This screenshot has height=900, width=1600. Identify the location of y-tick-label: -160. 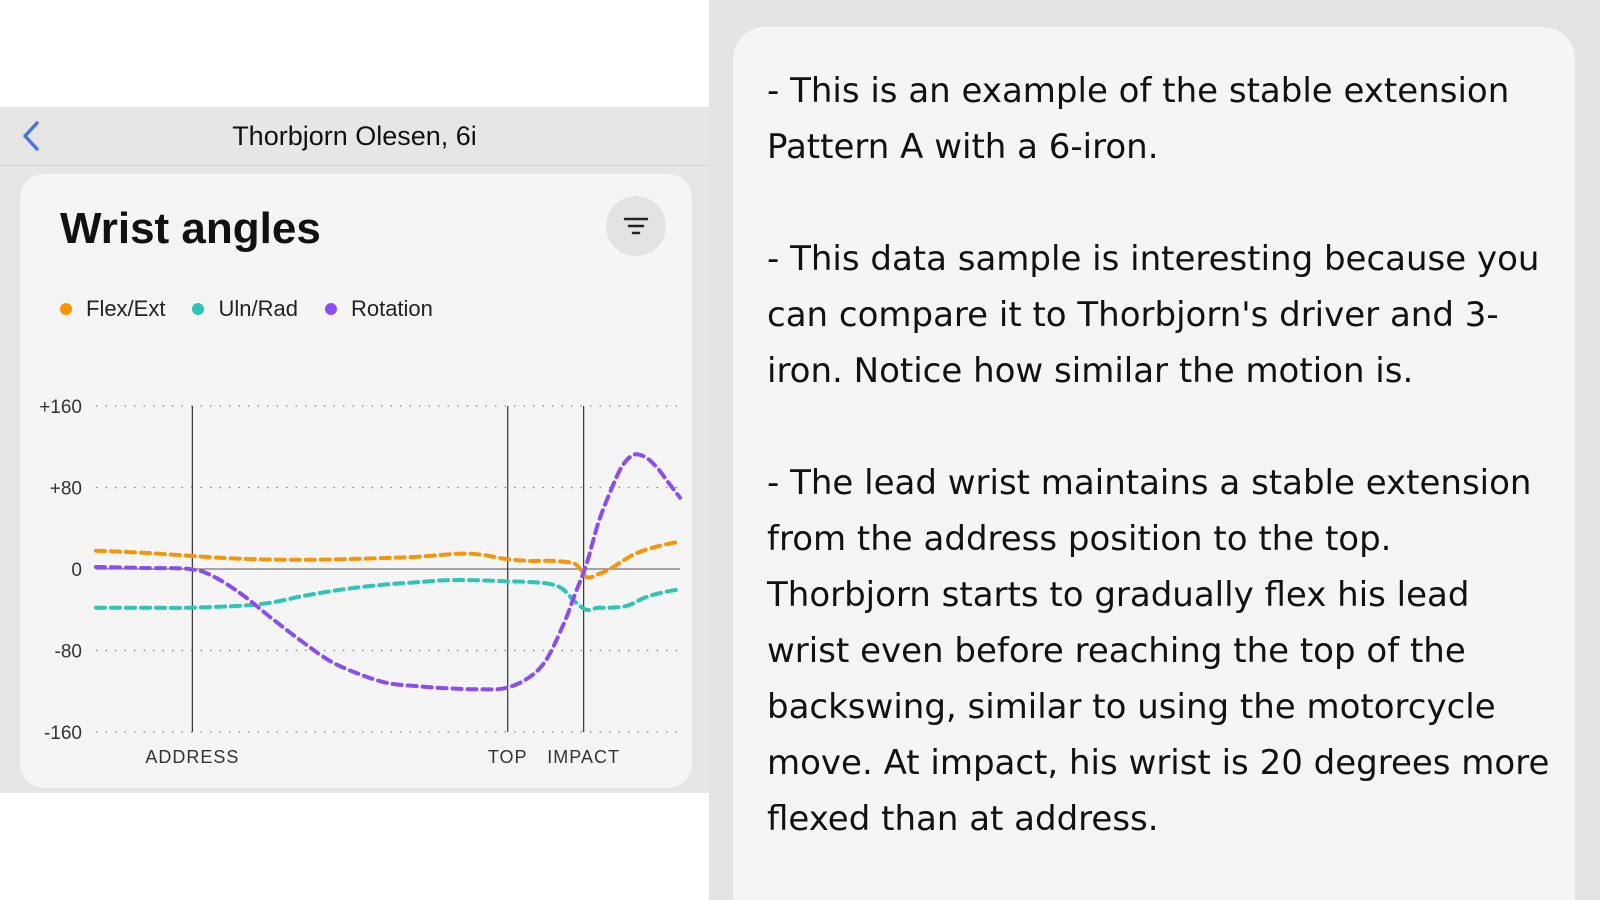
(63, 733).